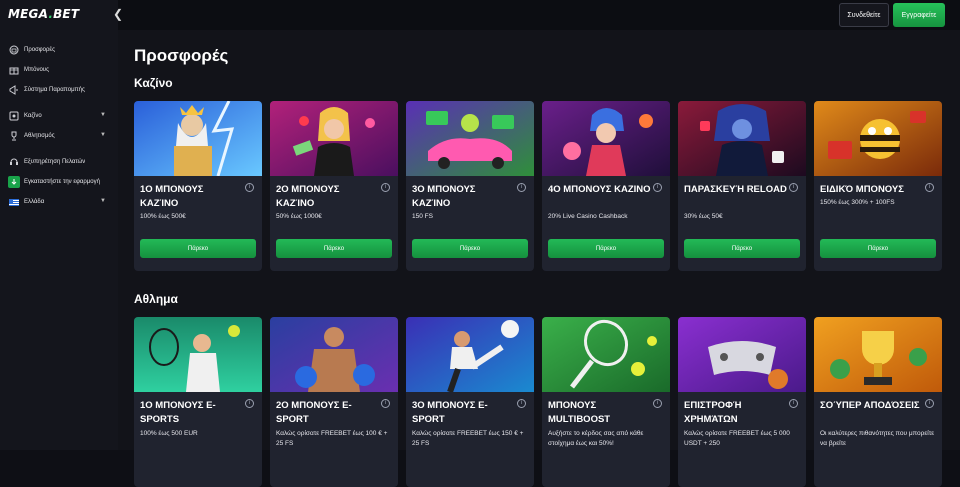 This screenshot has height=487, width=960. Describe the element at coordinates (870, 405) in the screenshot. I see `promo-title: ΣΟΎΠΕΡ ΑΠΟΔΌΣΕΙΣ` at that location.